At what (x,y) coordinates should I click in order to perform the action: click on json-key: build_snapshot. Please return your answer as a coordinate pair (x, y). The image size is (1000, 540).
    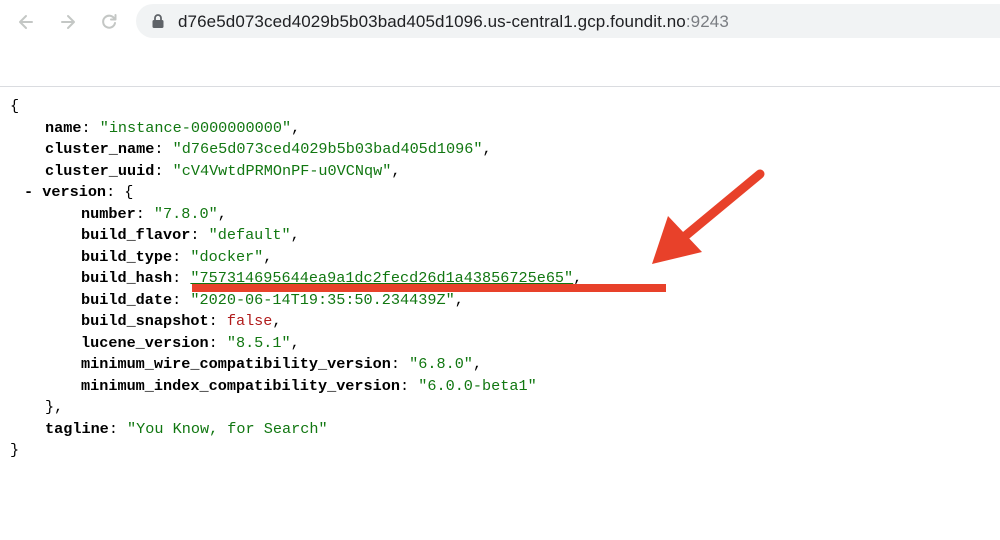
    Looking at the image, I should click on (145, 321).